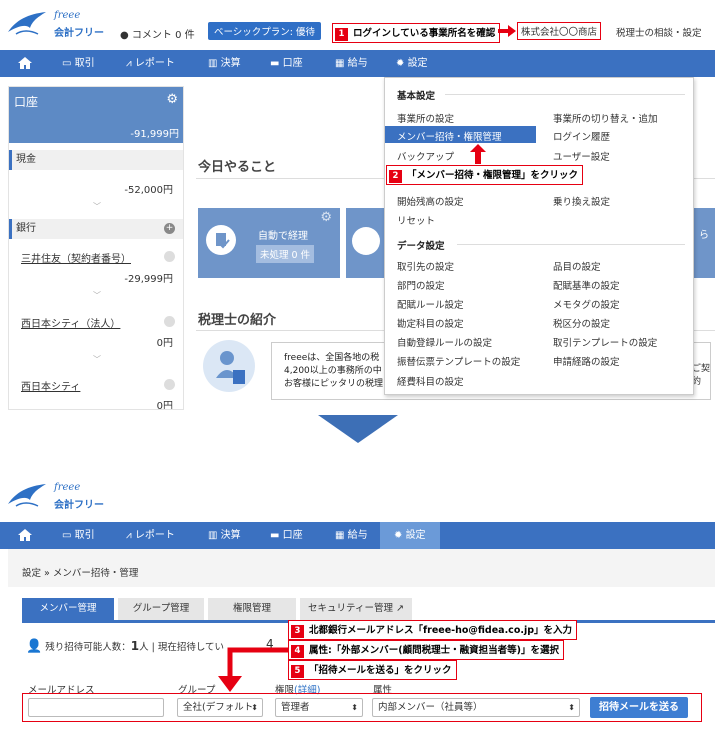  I want to click on step-text: 「メンバー招待・権限管理」をクリック, so click(493, 175).